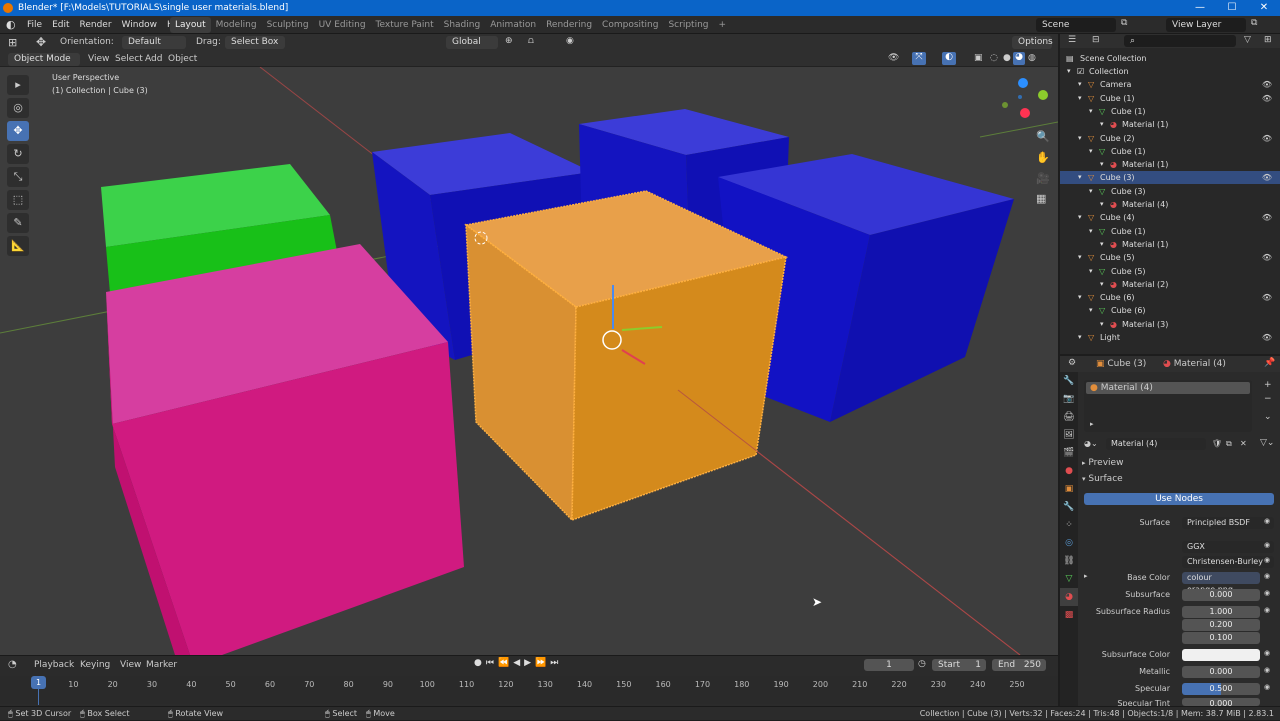  I want to click on material-shading-icon: ◕, so click(1019, 58).